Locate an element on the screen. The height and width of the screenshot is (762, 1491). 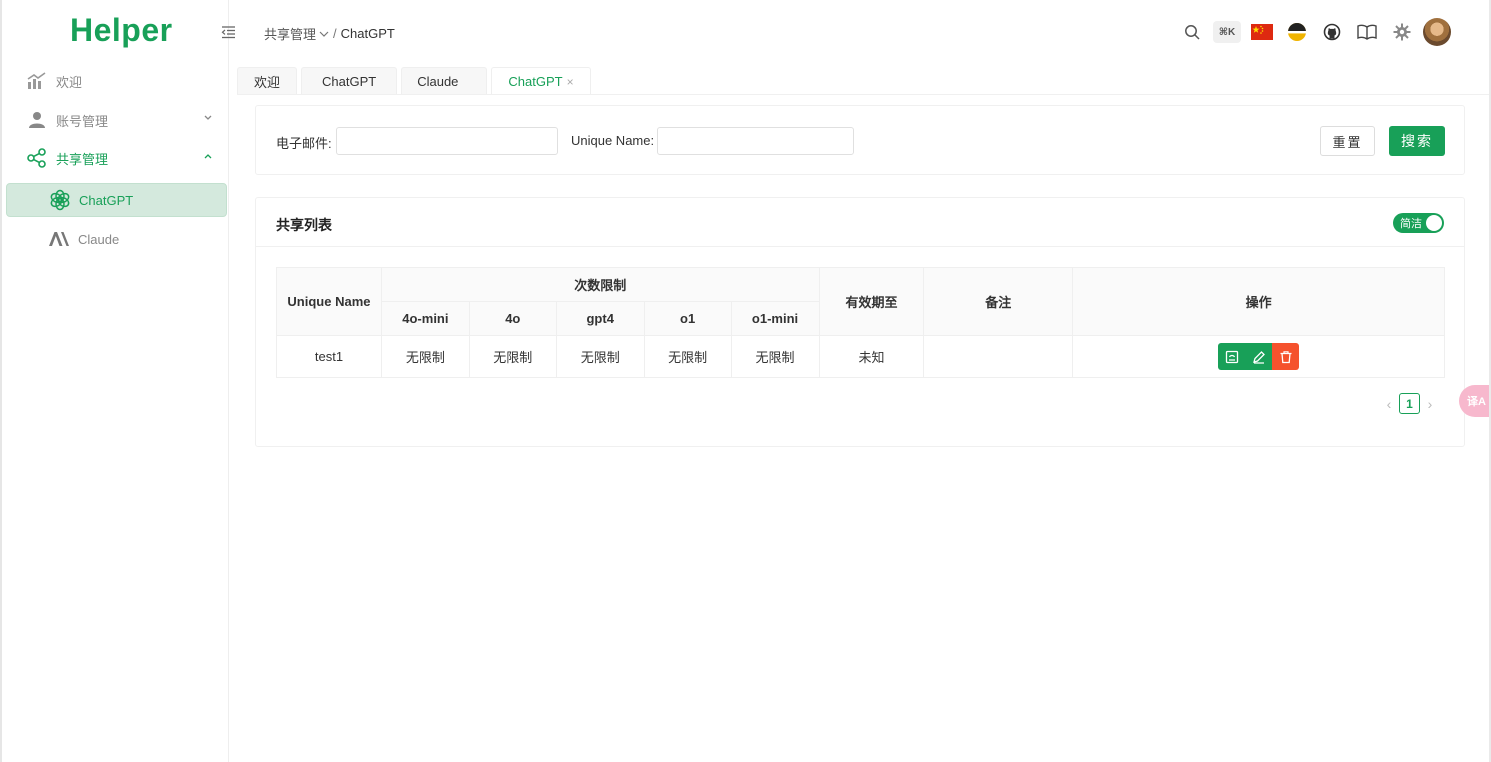
anthropic-icon is located at coordinates (59, 239).